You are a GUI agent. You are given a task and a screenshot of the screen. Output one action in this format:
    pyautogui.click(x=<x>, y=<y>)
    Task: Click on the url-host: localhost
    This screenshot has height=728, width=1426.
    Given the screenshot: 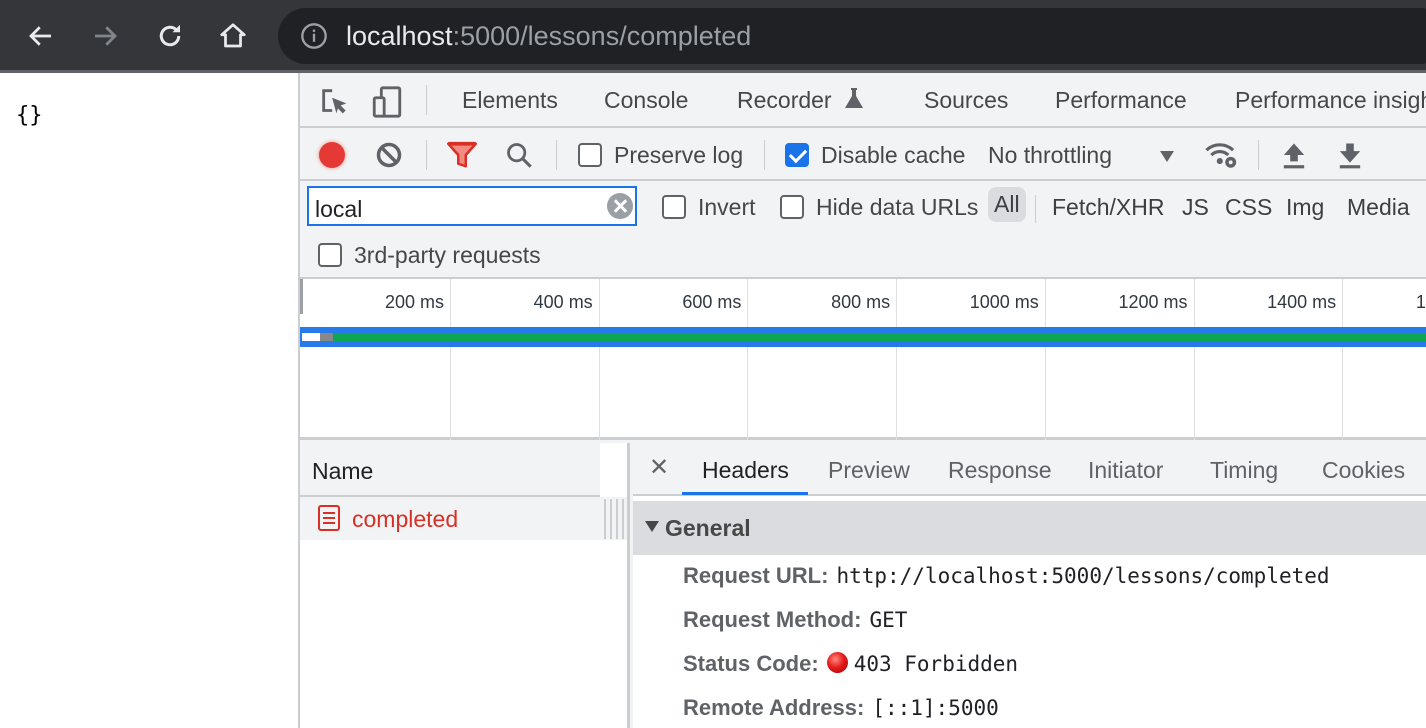 What is the action you would take?
    pyautogui.click(x=399, y=36)
    